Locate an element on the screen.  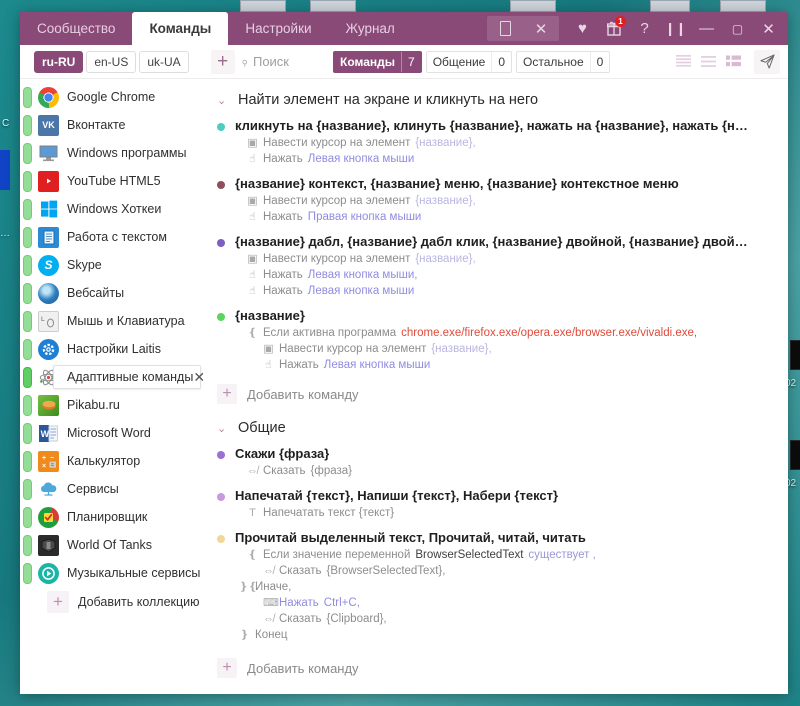
gift-icon: 1 is located at coordinates (613, 28).